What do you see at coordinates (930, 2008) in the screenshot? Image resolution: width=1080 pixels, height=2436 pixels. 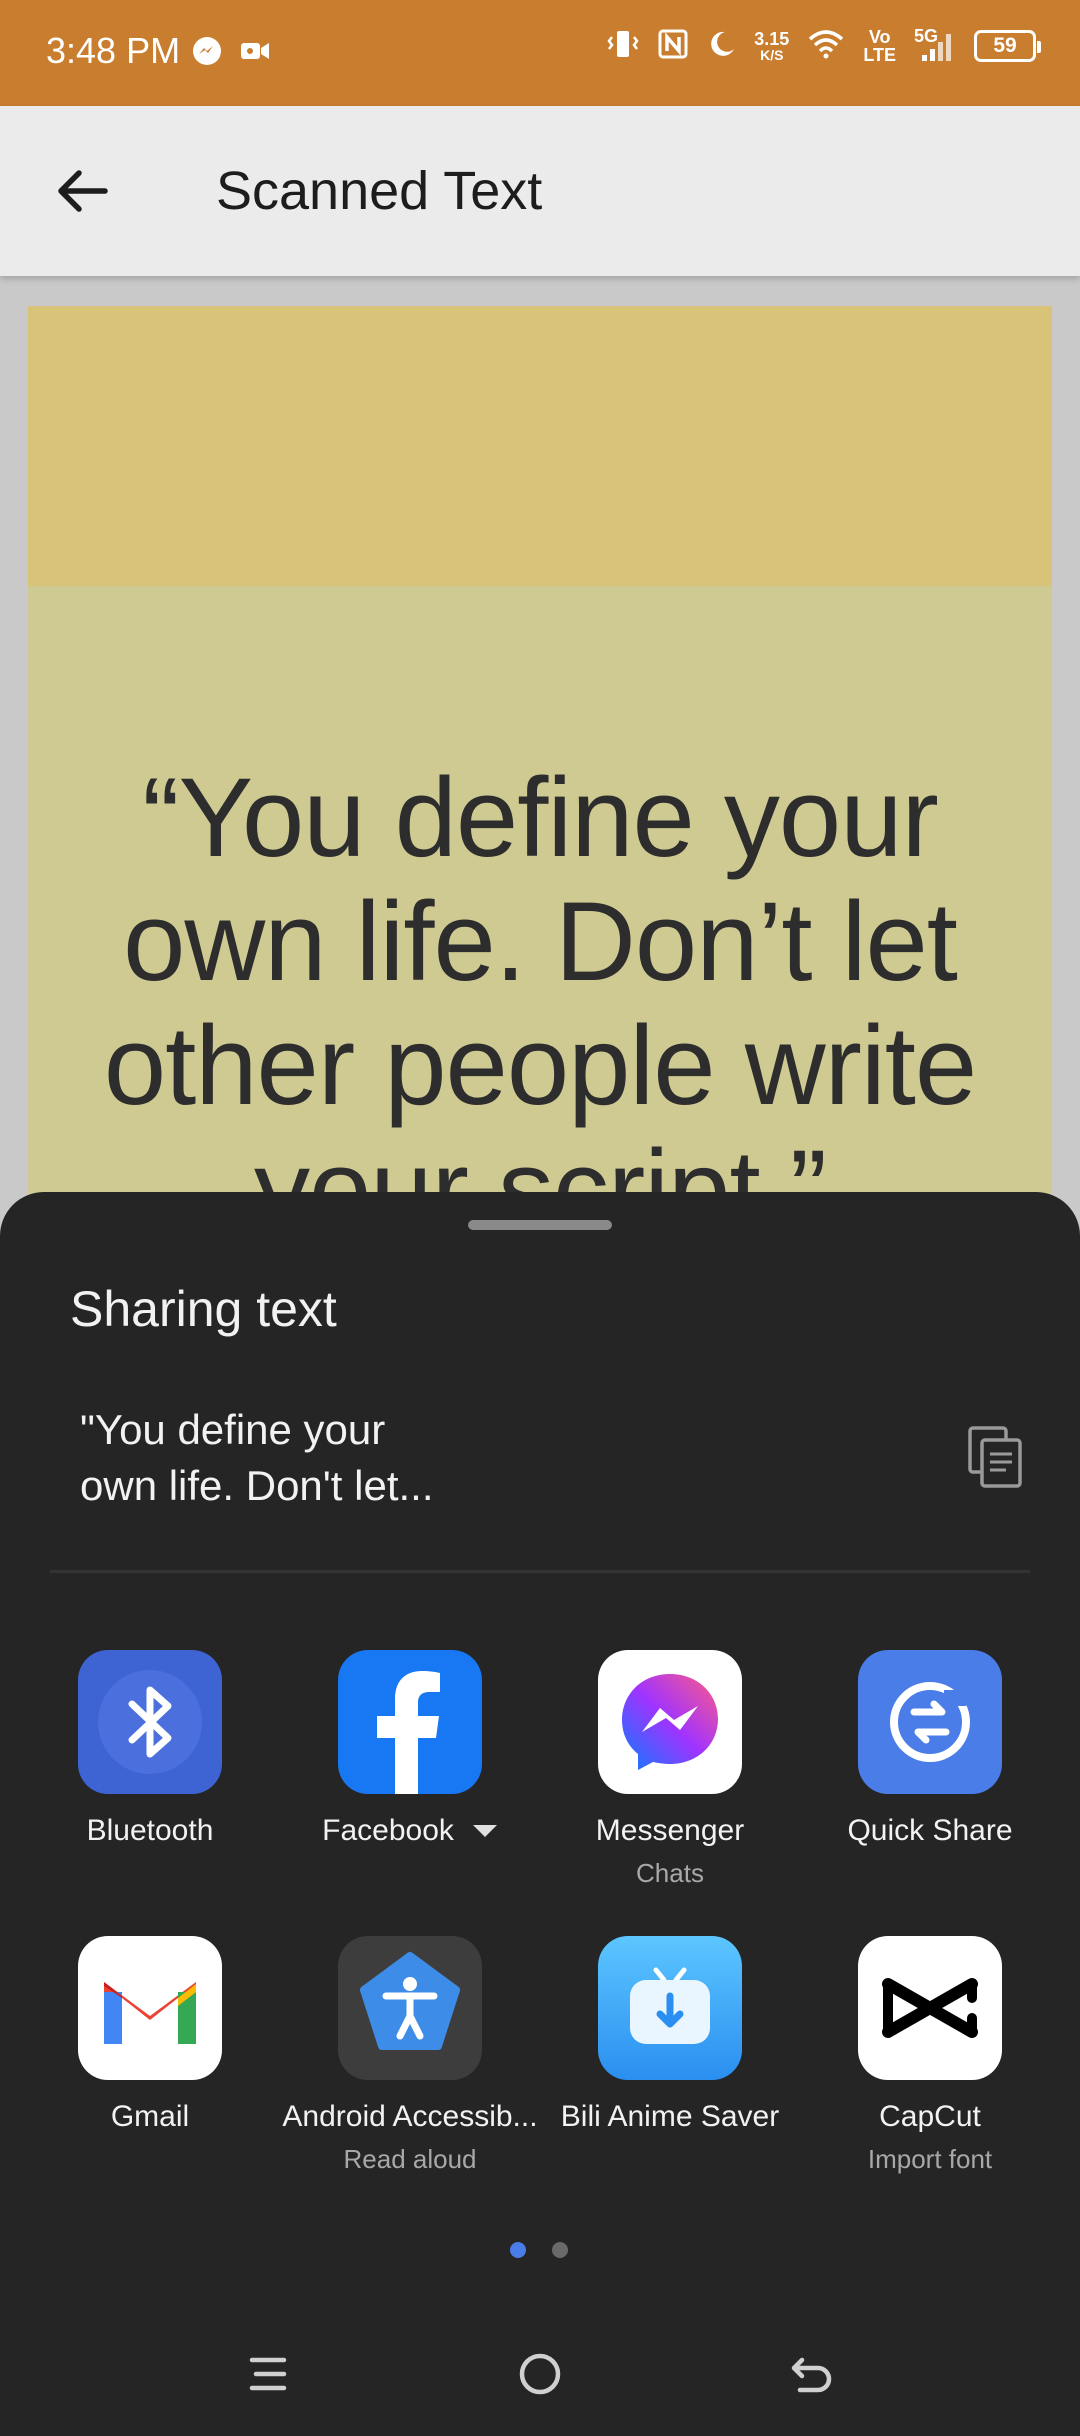 I see `capcut-icon` at bounding box center [930, 2008].